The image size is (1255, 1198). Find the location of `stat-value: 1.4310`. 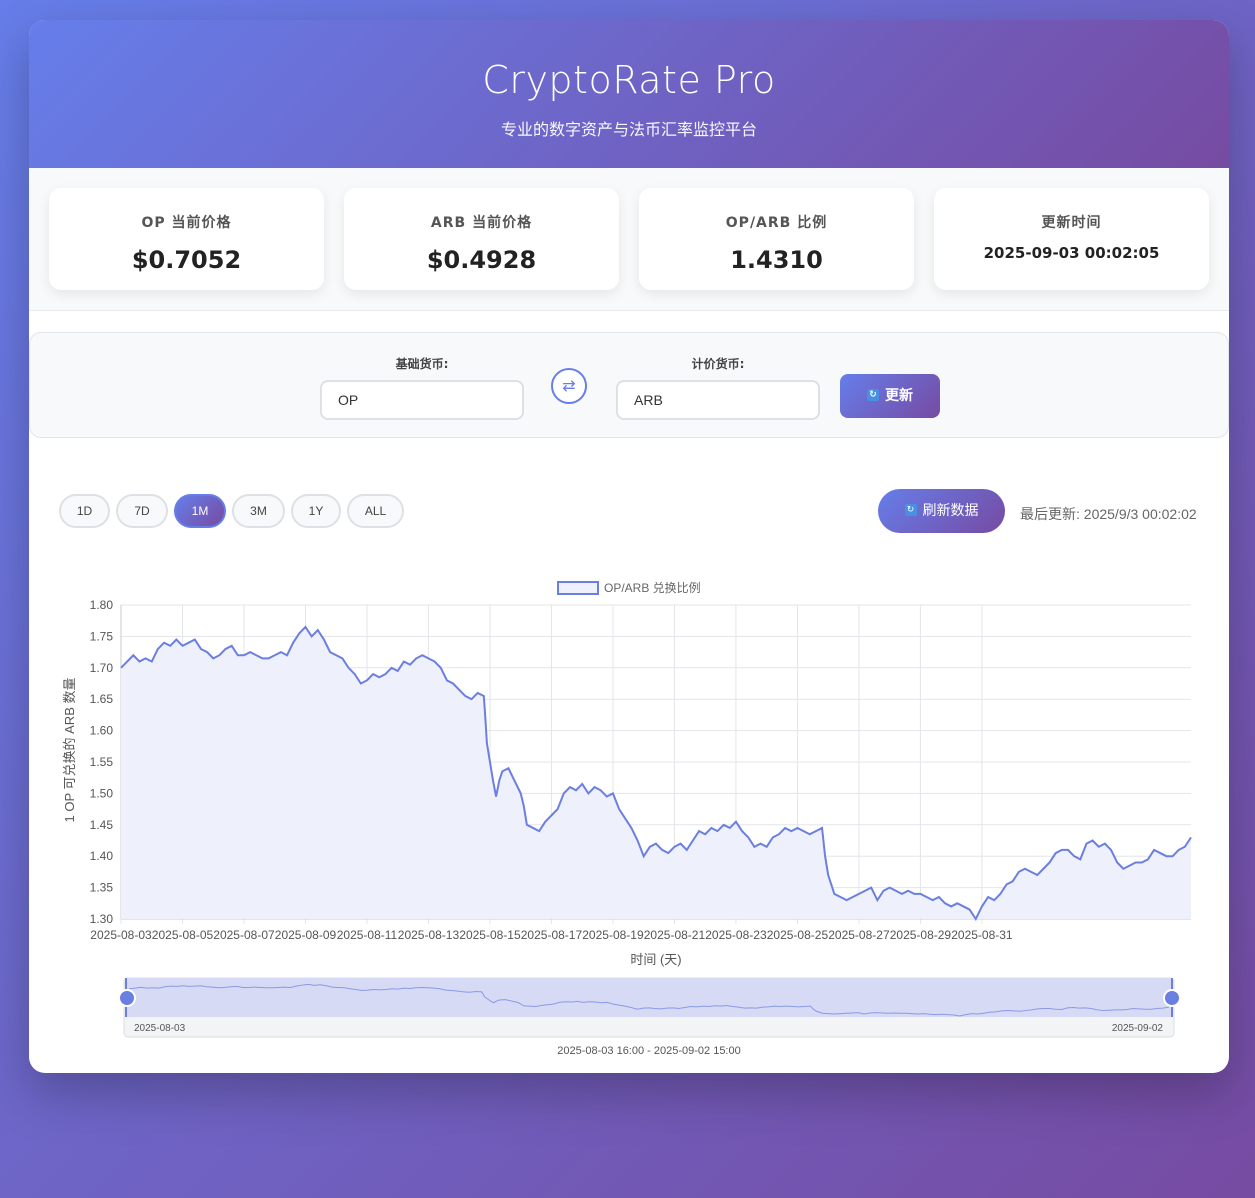

stat-value: 1.4310 is located at coordinates (776, 260).